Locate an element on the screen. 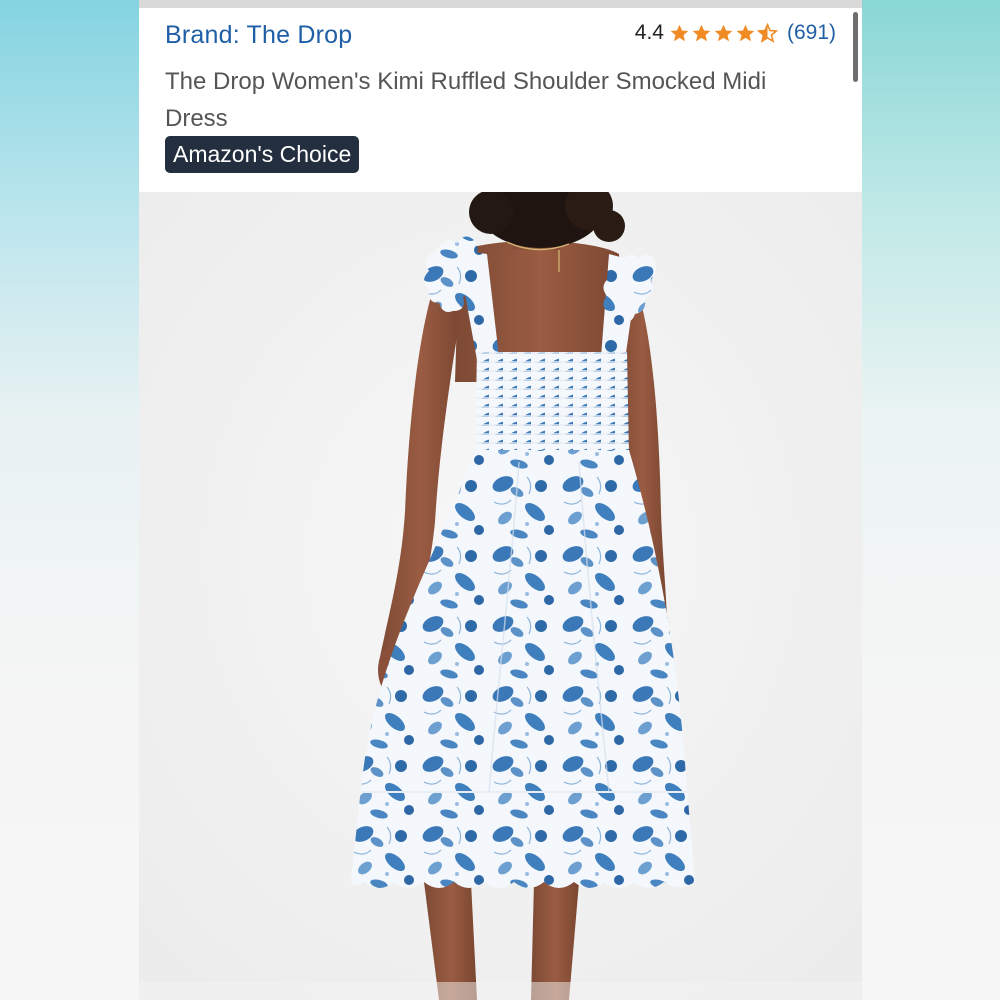 The width and height of the screenshot is (1000, 1000). rating-value: 4.4 is located at coordinates (649, 32).